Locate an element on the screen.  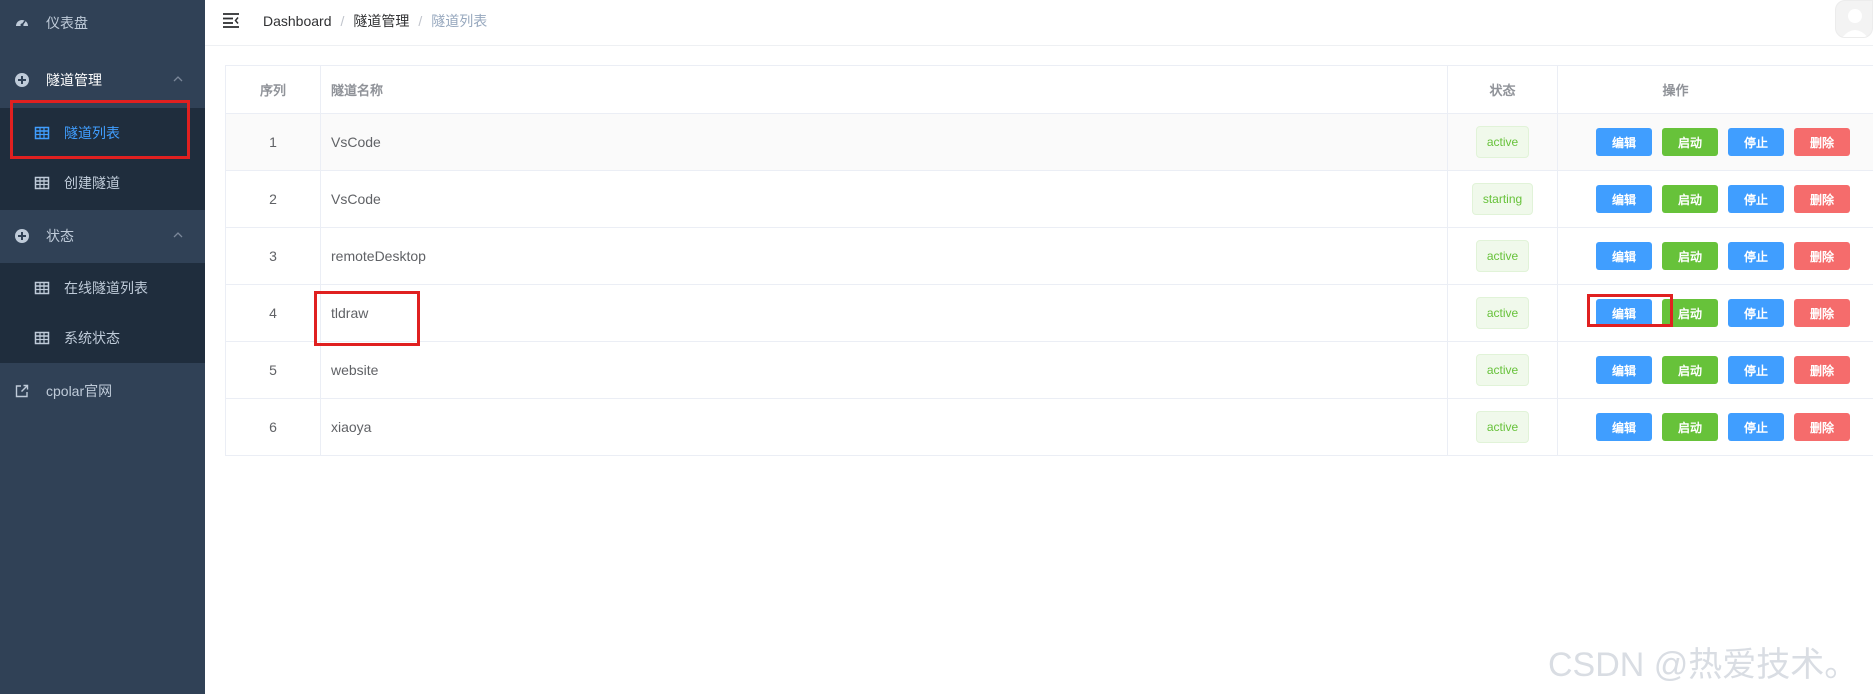
sidebar-label-online-tunnels: 在线隧道列表 is located at coordinates (106, 288).